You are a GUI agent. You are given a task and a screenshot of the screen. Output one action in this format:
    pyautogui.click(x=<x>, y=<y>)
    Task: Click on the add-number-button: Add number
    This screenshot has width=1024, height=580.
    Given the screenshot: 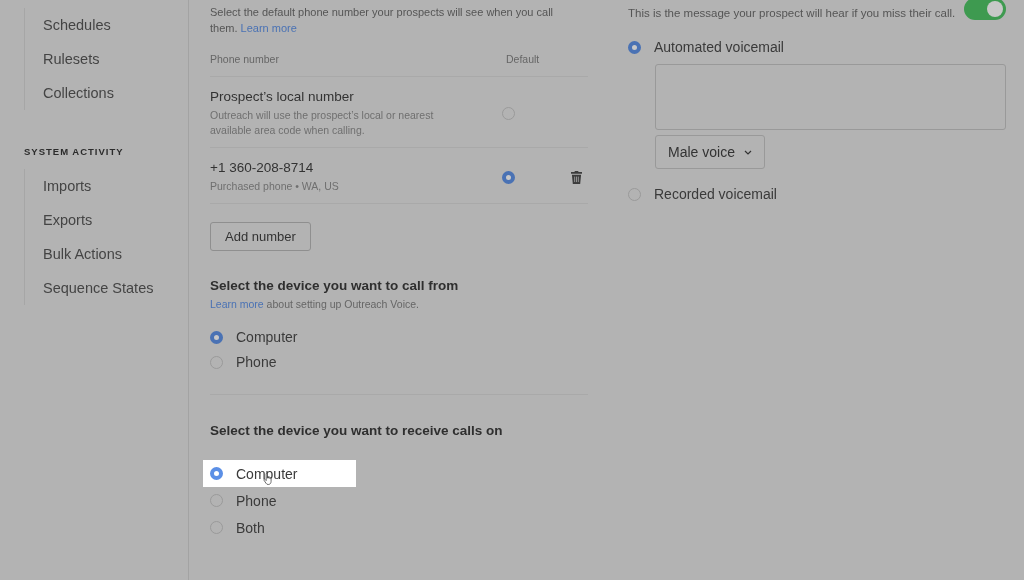 What is the action you would take?
    pyautogui.click(x=260, y=236)
    